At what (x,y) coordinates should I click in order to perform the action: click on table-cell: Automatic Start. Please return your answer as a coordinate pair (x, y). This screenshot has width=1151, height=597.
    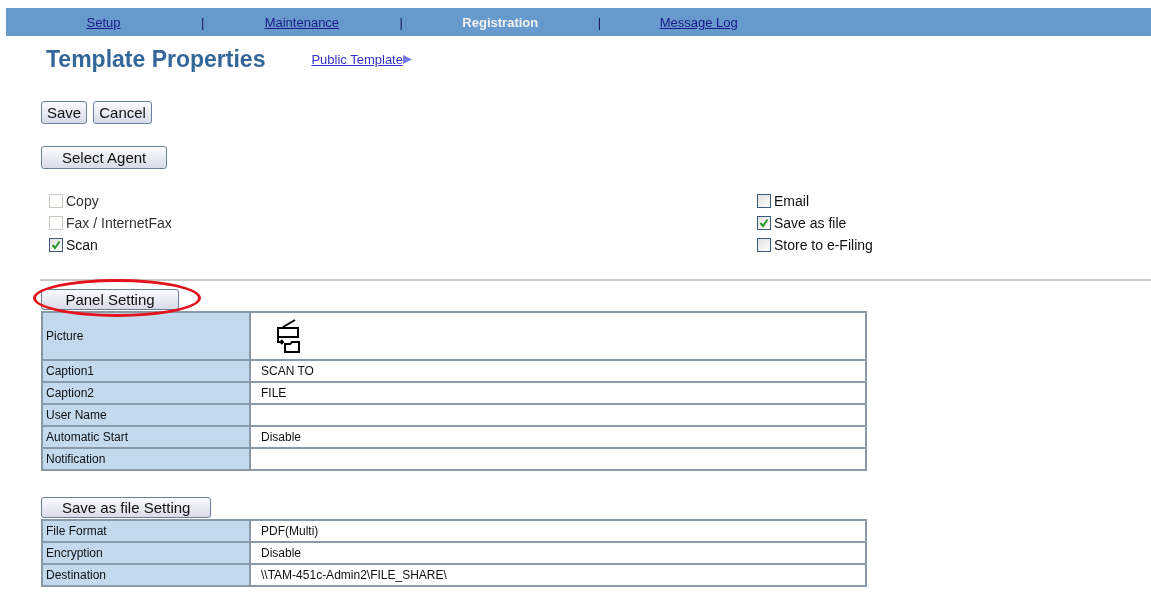
    Looking at the image, I should click on (146, 437).